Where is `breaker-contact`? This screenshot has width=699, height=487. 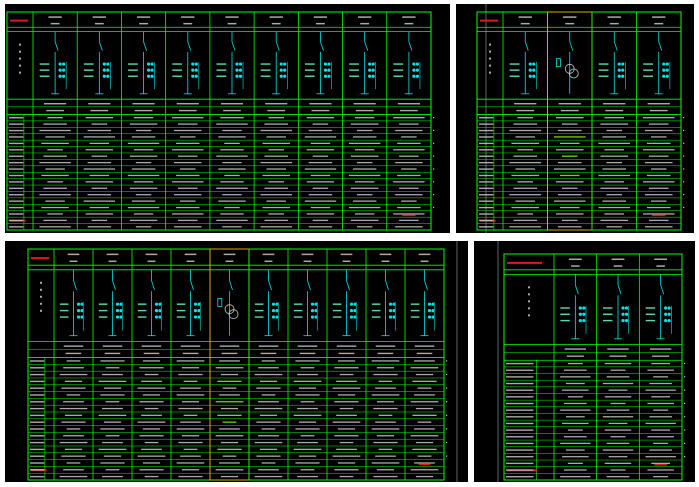 breaker-contact is located at coordinates (145, 46).